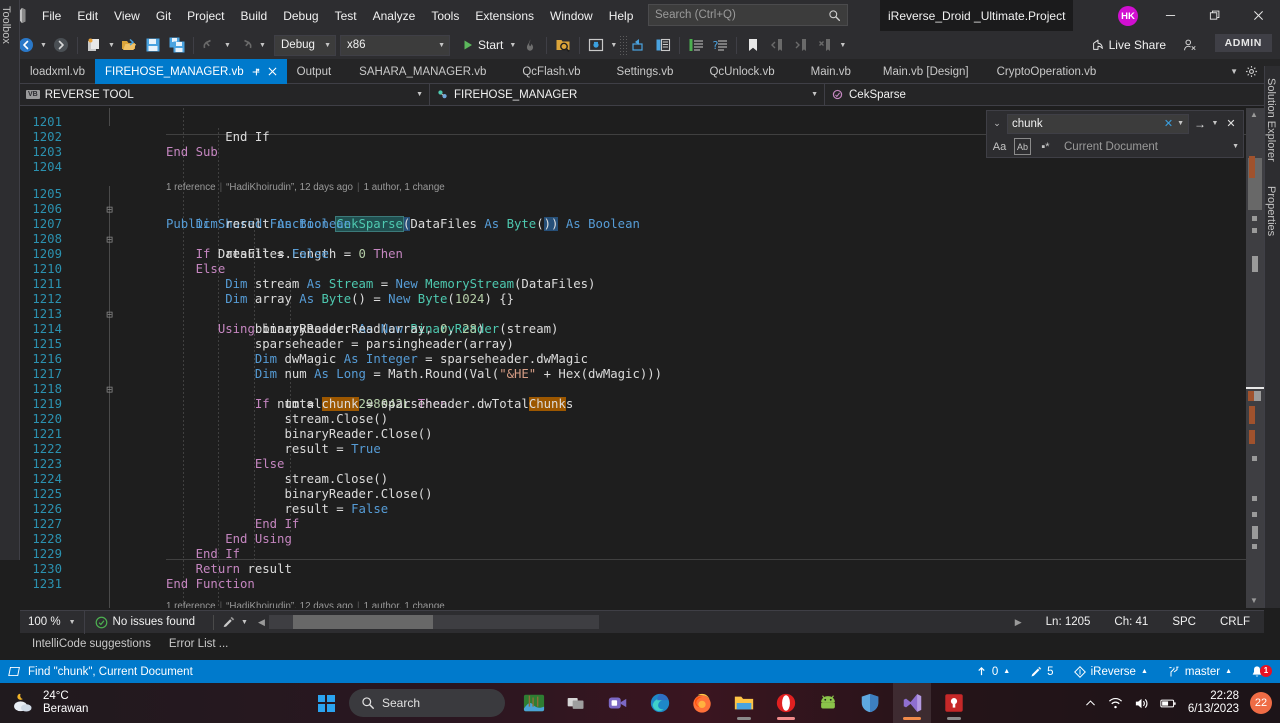 The height and width of the screenshot is (723, 1280). I want to click on toolbar-grip, so click(623, 45).